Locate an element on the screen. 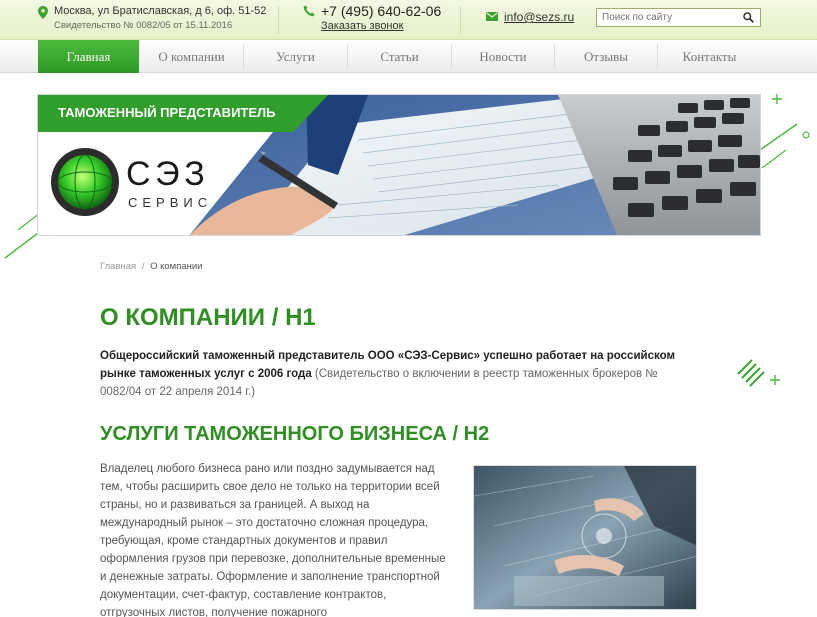 The height and width of the screenshot is (617, 817). mail-icon is located at coordinates (492, 16).